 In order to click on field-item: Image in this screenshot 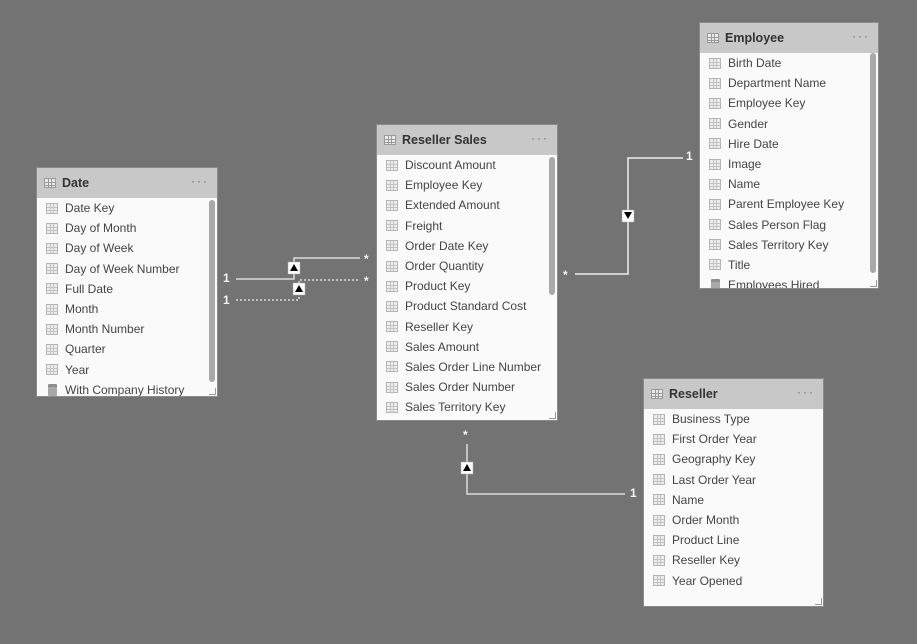, I will do `click(789, 164)`.